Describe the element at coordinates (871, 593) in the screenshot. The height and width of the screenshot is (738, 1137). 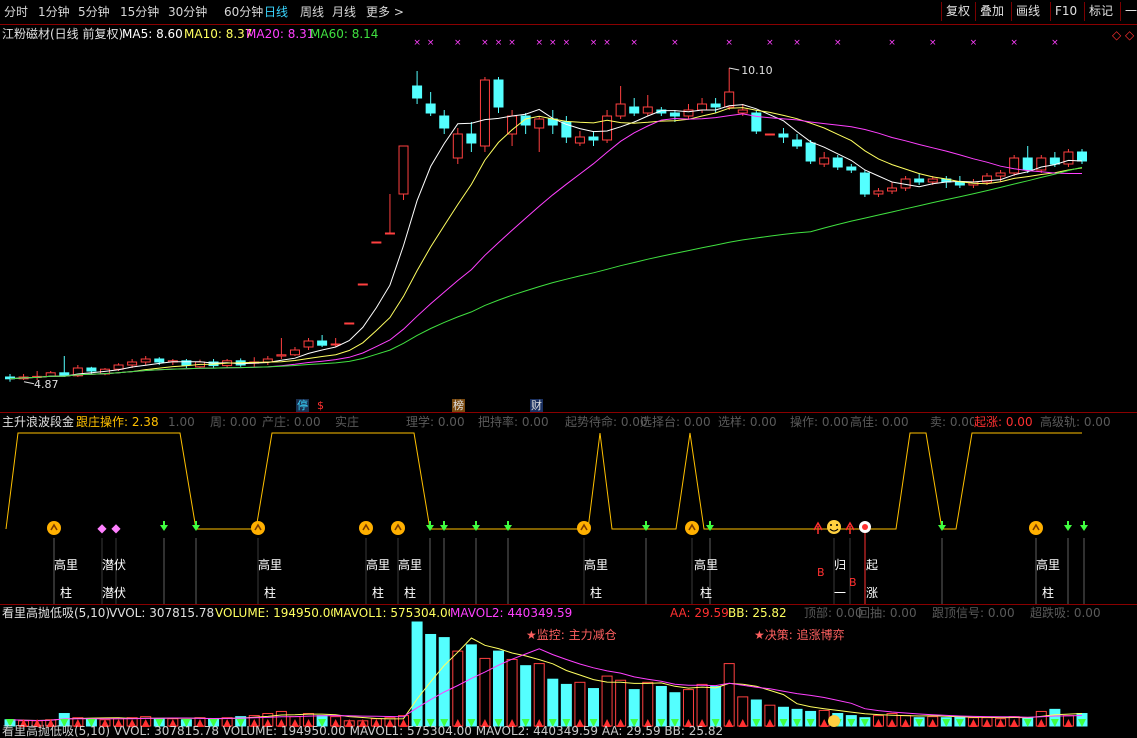
I see `signal-label-line2: 涨` at that location.